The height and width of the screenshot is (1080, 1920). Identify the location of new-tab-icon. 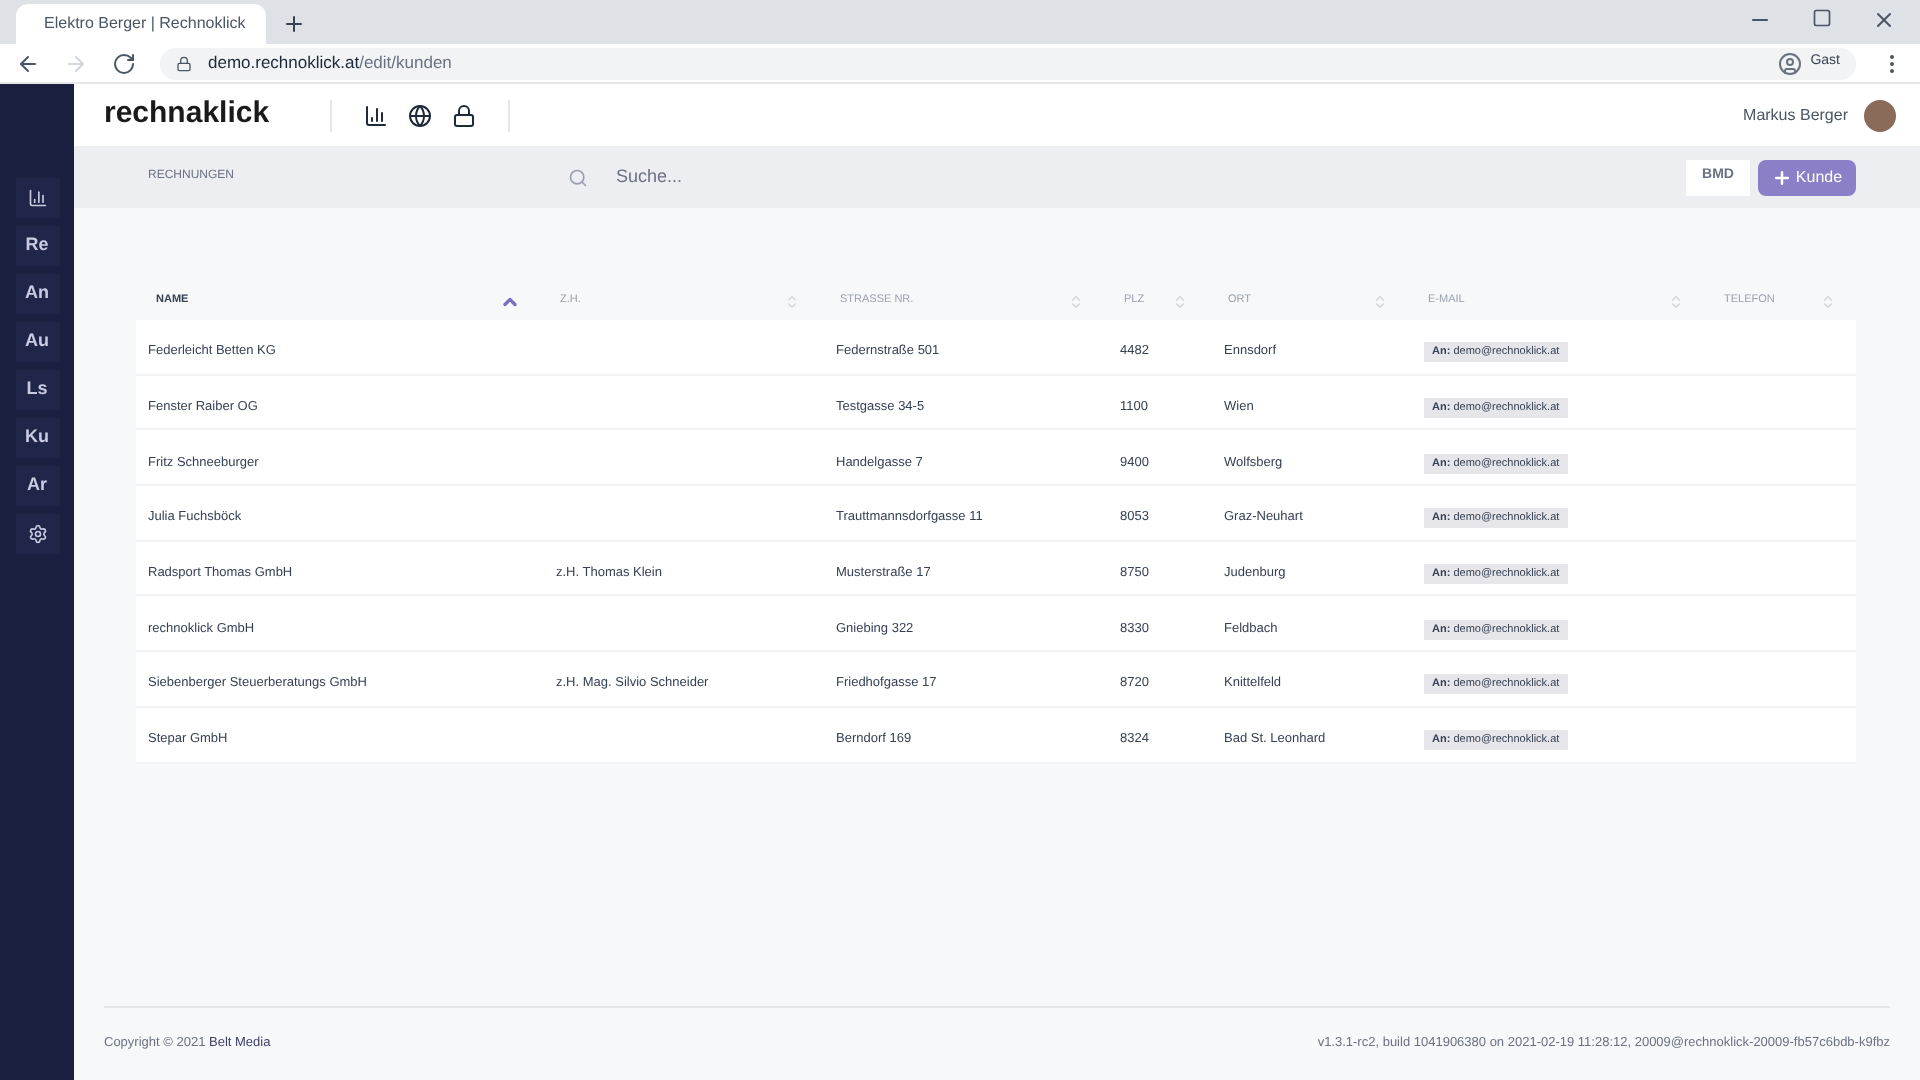
(294, 24).